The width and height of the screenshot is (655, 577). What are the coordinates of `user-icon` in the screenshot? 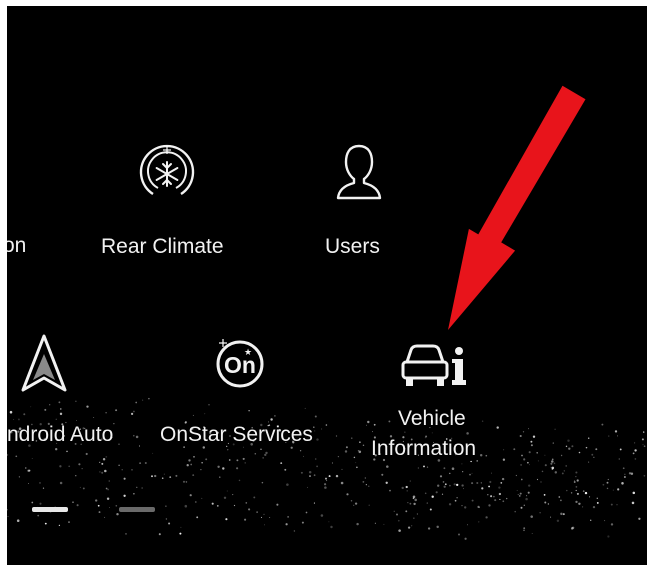 It's located at (359, 172).